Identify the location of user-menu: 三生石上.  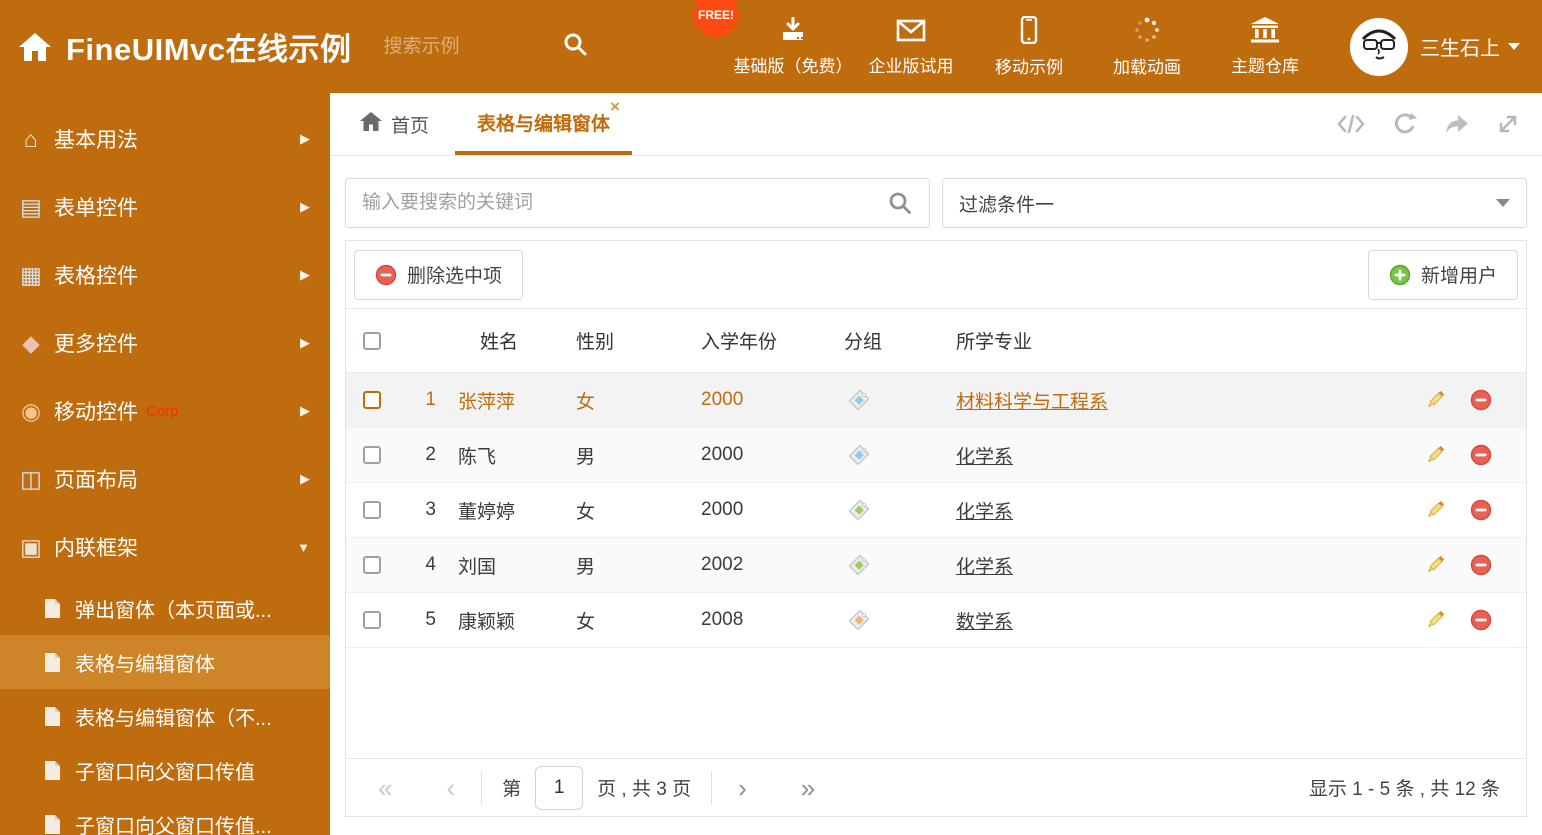
(1470, 46).